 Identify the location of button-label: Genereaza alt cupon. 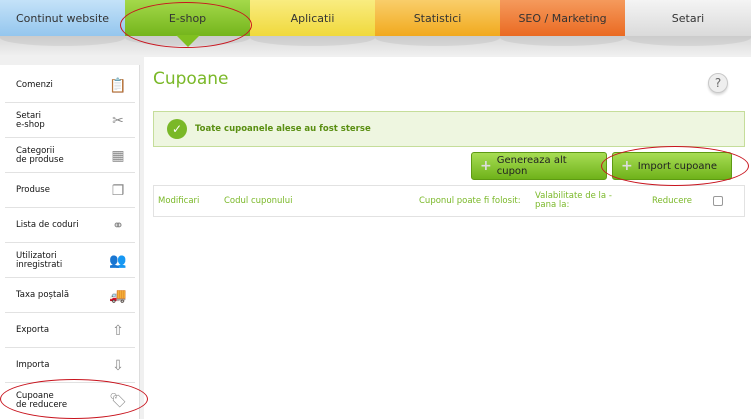
(531, 166).